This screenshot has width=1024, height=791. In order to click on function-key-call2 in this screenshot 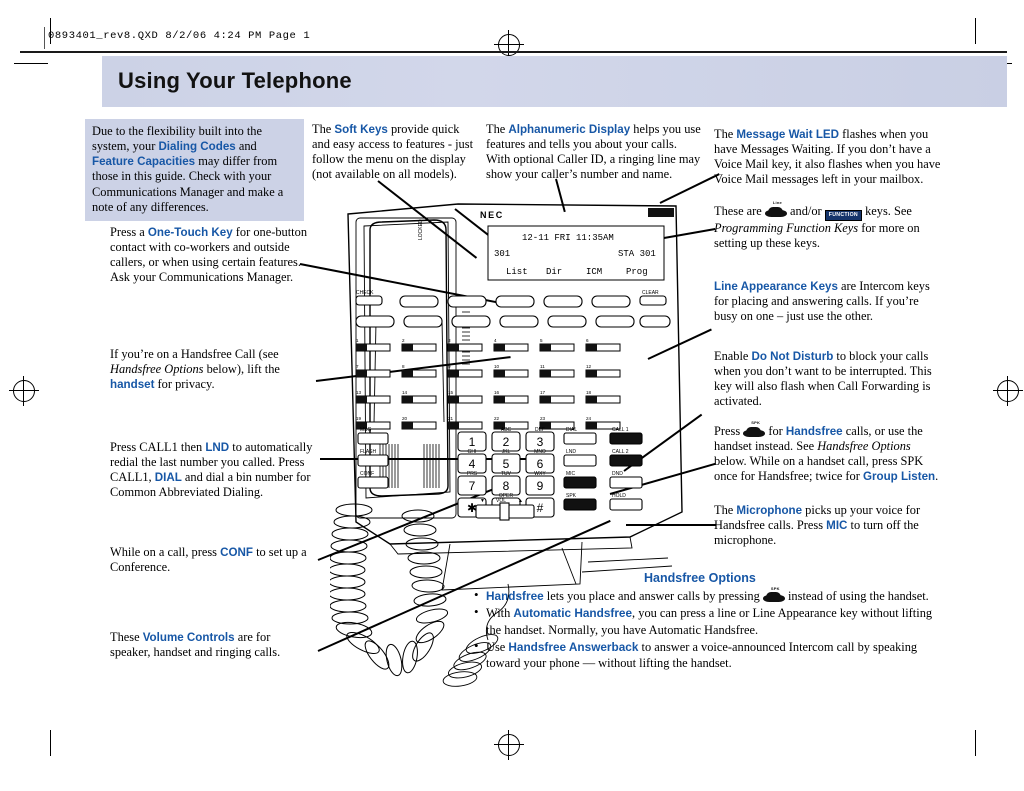, I will do `click(626, 460)`.